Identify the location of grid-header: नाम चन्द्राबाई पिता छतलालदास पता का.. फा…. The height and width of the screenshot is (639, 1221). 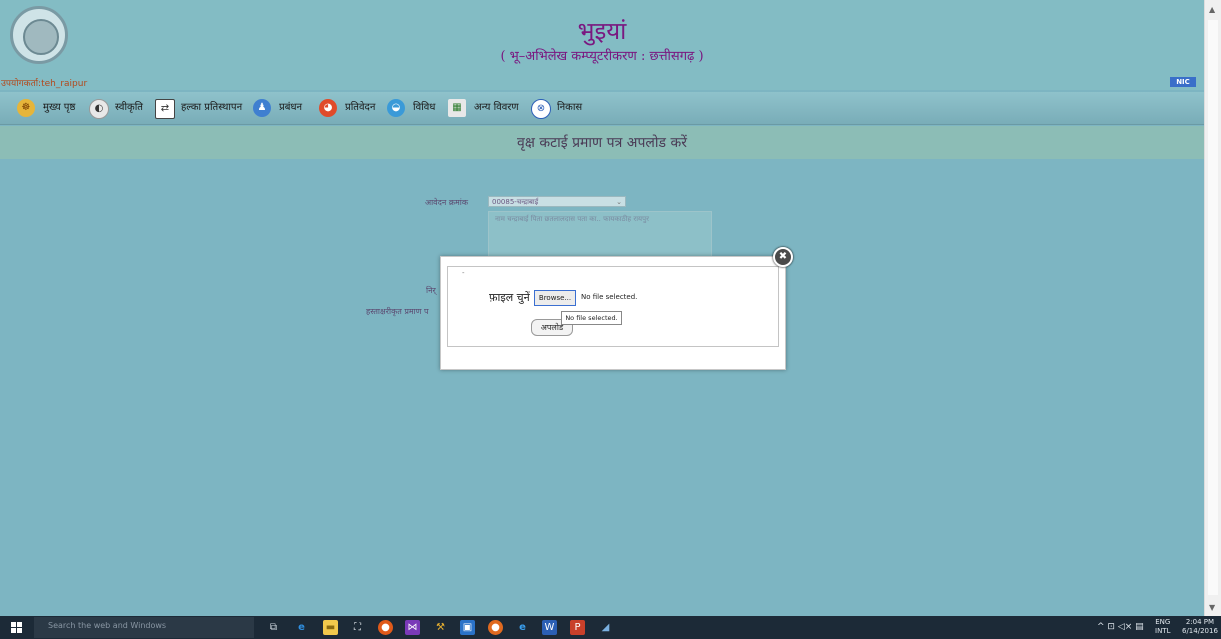
(572, 219).